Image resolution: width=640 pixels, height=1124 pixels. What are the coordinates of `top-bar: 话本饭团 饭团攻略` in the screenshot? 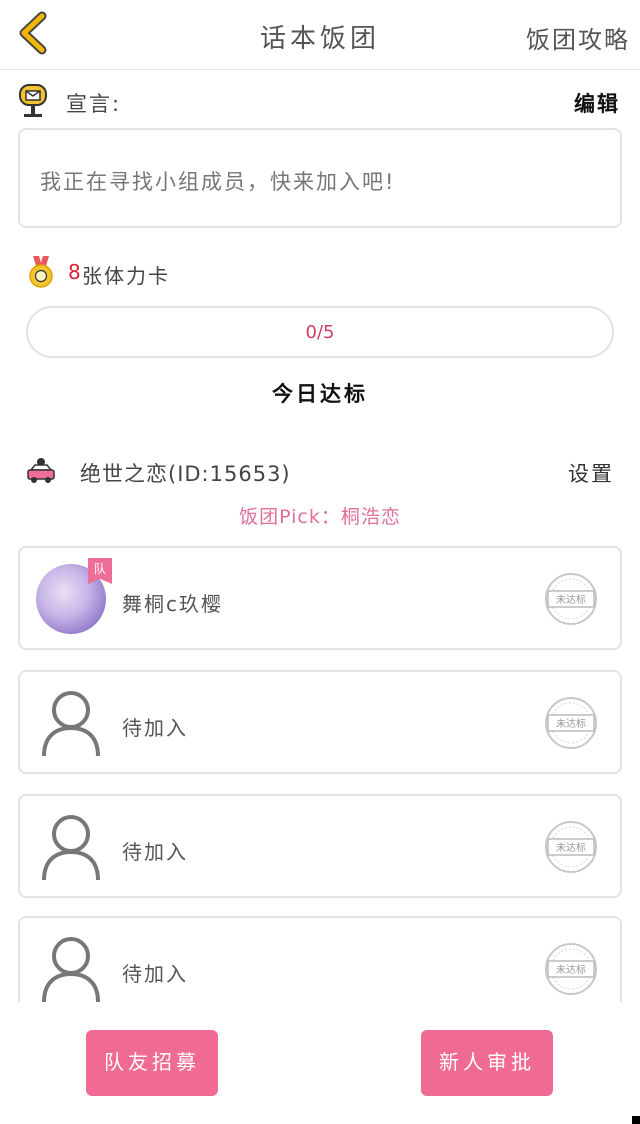 It's located at (320, 35).